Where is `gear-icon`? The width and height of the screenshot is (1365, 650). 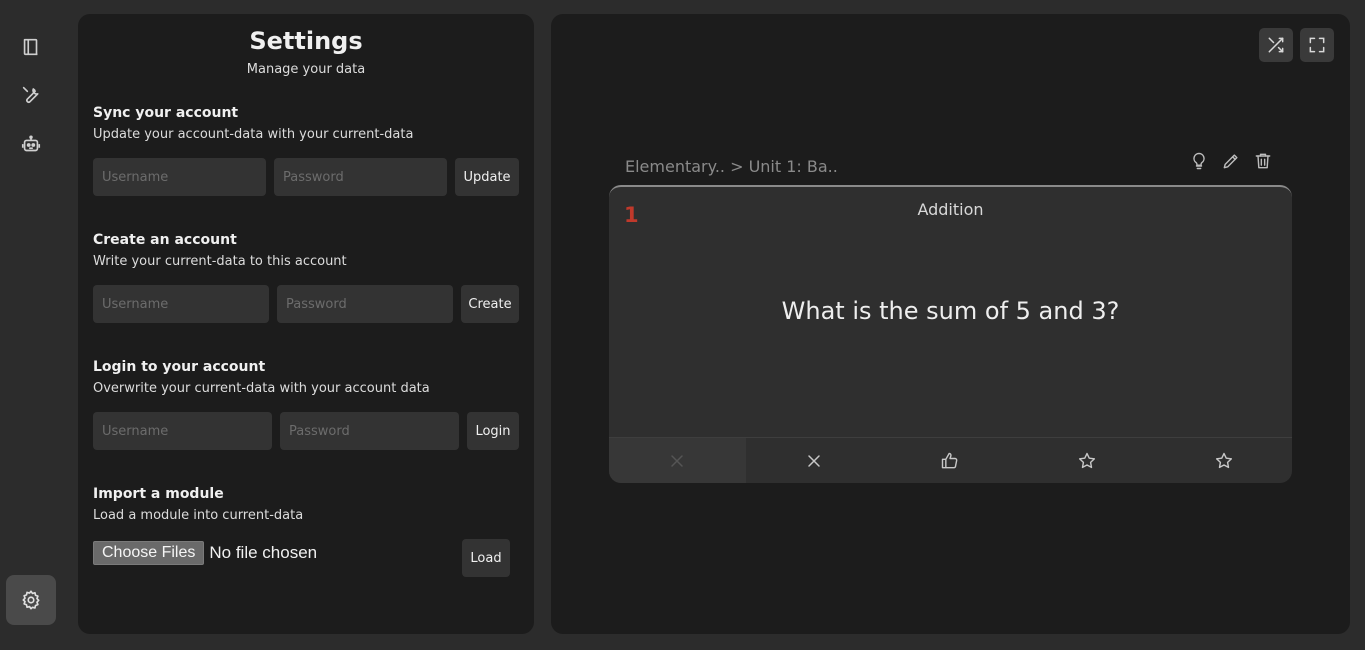
gear-icon is located at coordinates (31, 600).